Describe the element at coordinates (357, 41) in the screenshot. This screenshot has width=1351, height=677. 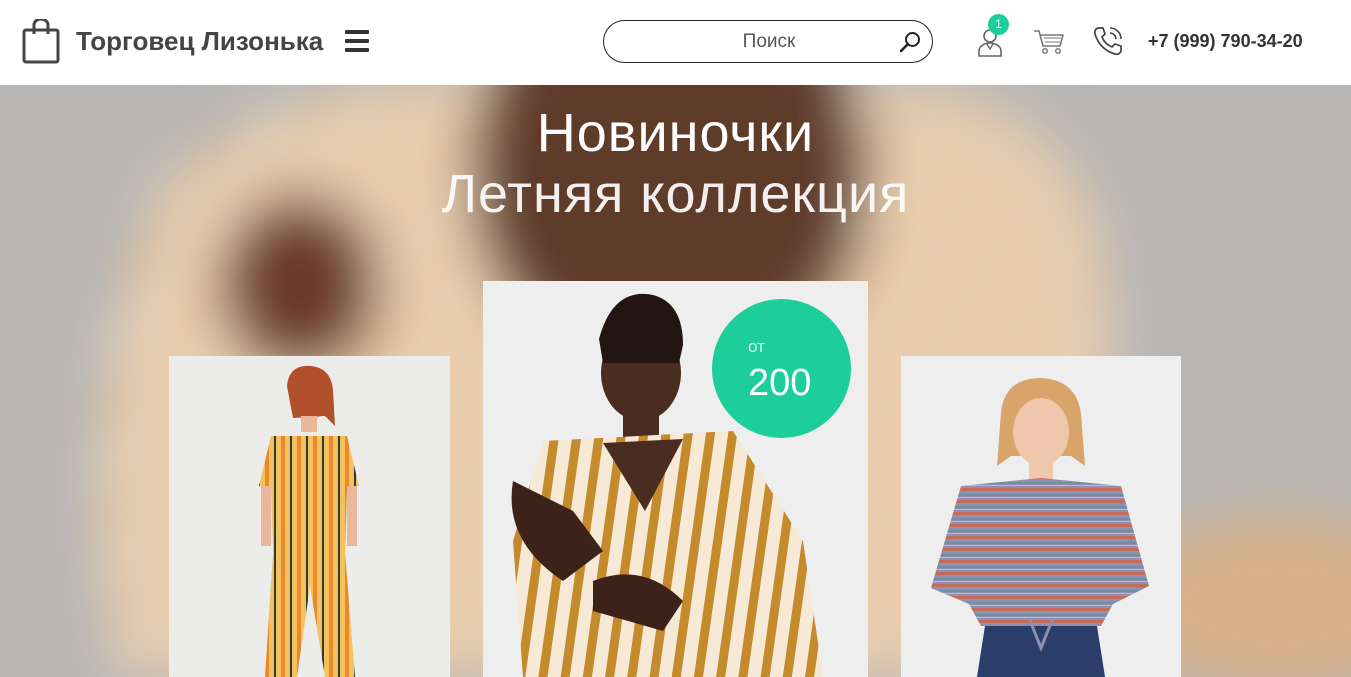
I see `hamburger-menu-icon` at that location.